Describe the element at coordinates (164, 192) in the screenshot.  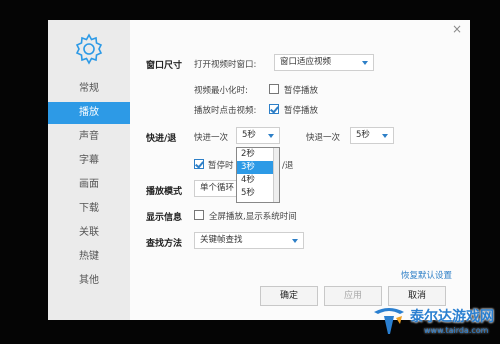
I see `section-play-mode: 播放模式` at that location.